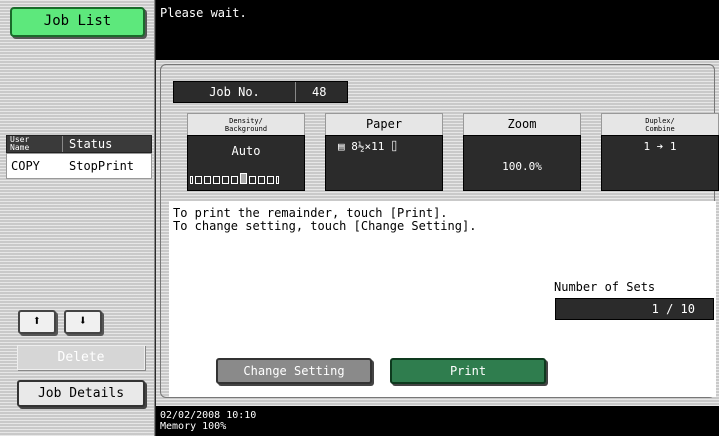 The width and height of the screenshot is (719, 436). Describe the element at coordinates (208, 415) in the screenshot. I see `date-time: 02/02/2008 10:10` at that location.